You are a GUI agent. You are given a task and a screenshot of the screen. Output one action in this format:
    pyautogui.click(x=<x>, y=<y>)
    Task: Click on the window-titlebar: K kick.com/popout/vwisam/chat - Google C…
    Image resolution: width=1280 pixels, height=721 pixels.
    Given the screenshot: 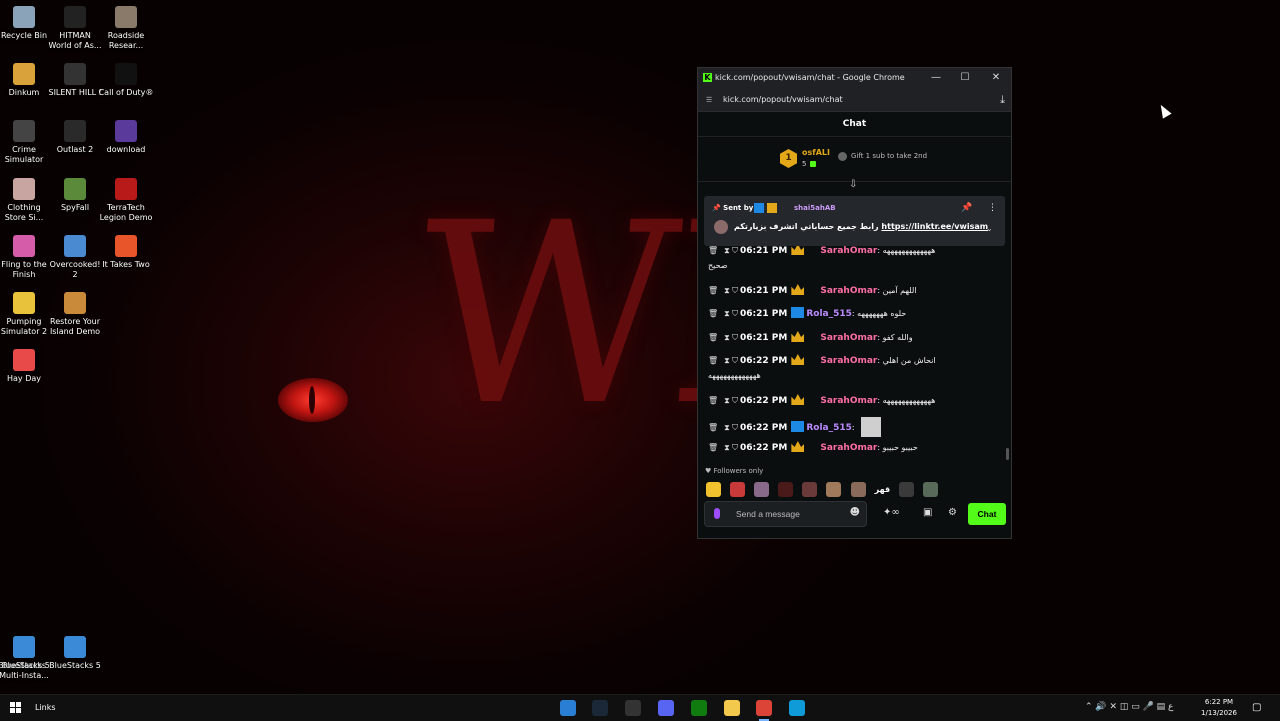 What is the action you would take?
    pyautogui.click(x=854, y=78)
    